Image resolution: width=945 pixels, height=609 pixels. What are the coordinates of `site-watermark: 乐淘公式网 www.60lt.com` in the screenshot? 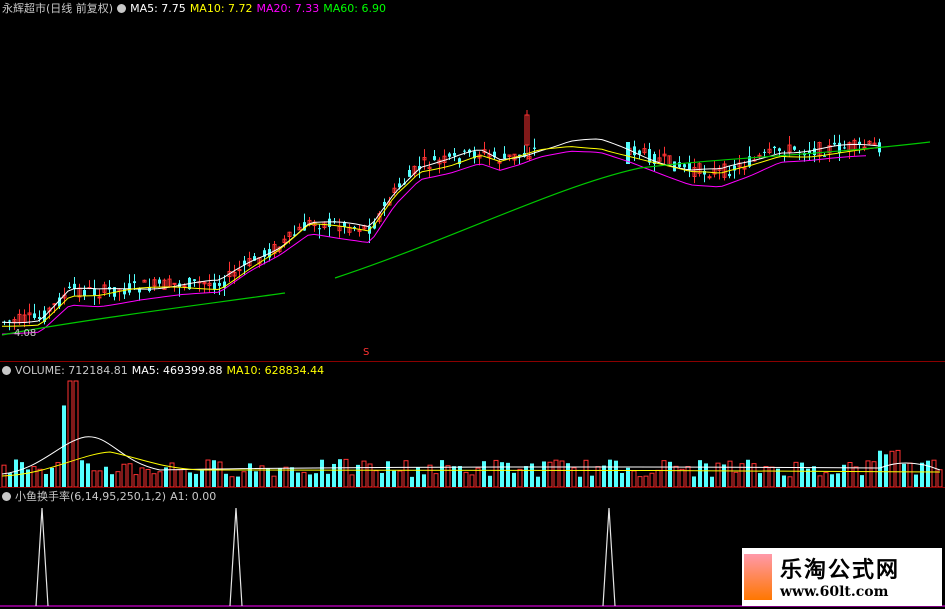 It's located at (842, 577).